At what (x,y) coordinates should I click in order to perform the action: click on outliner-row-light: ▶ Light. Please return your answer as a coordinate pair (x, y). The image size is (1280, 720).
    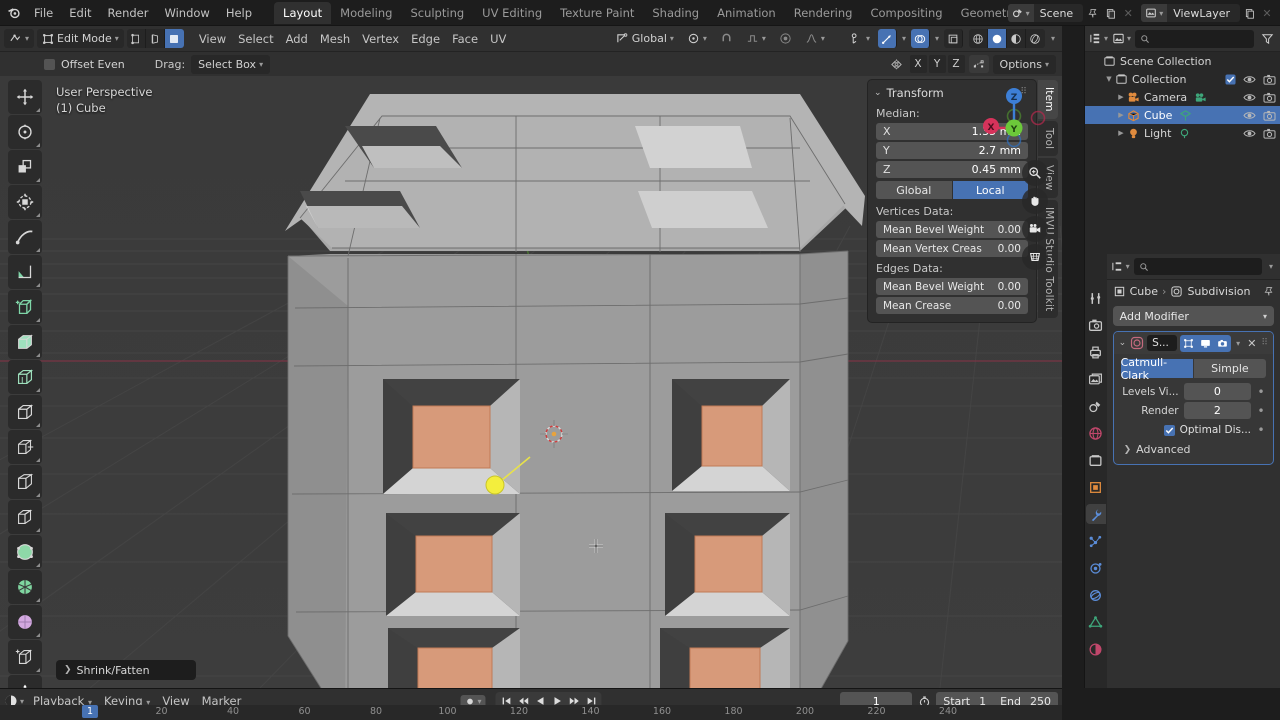
    Looking at the image, I should click on (1182, 133).